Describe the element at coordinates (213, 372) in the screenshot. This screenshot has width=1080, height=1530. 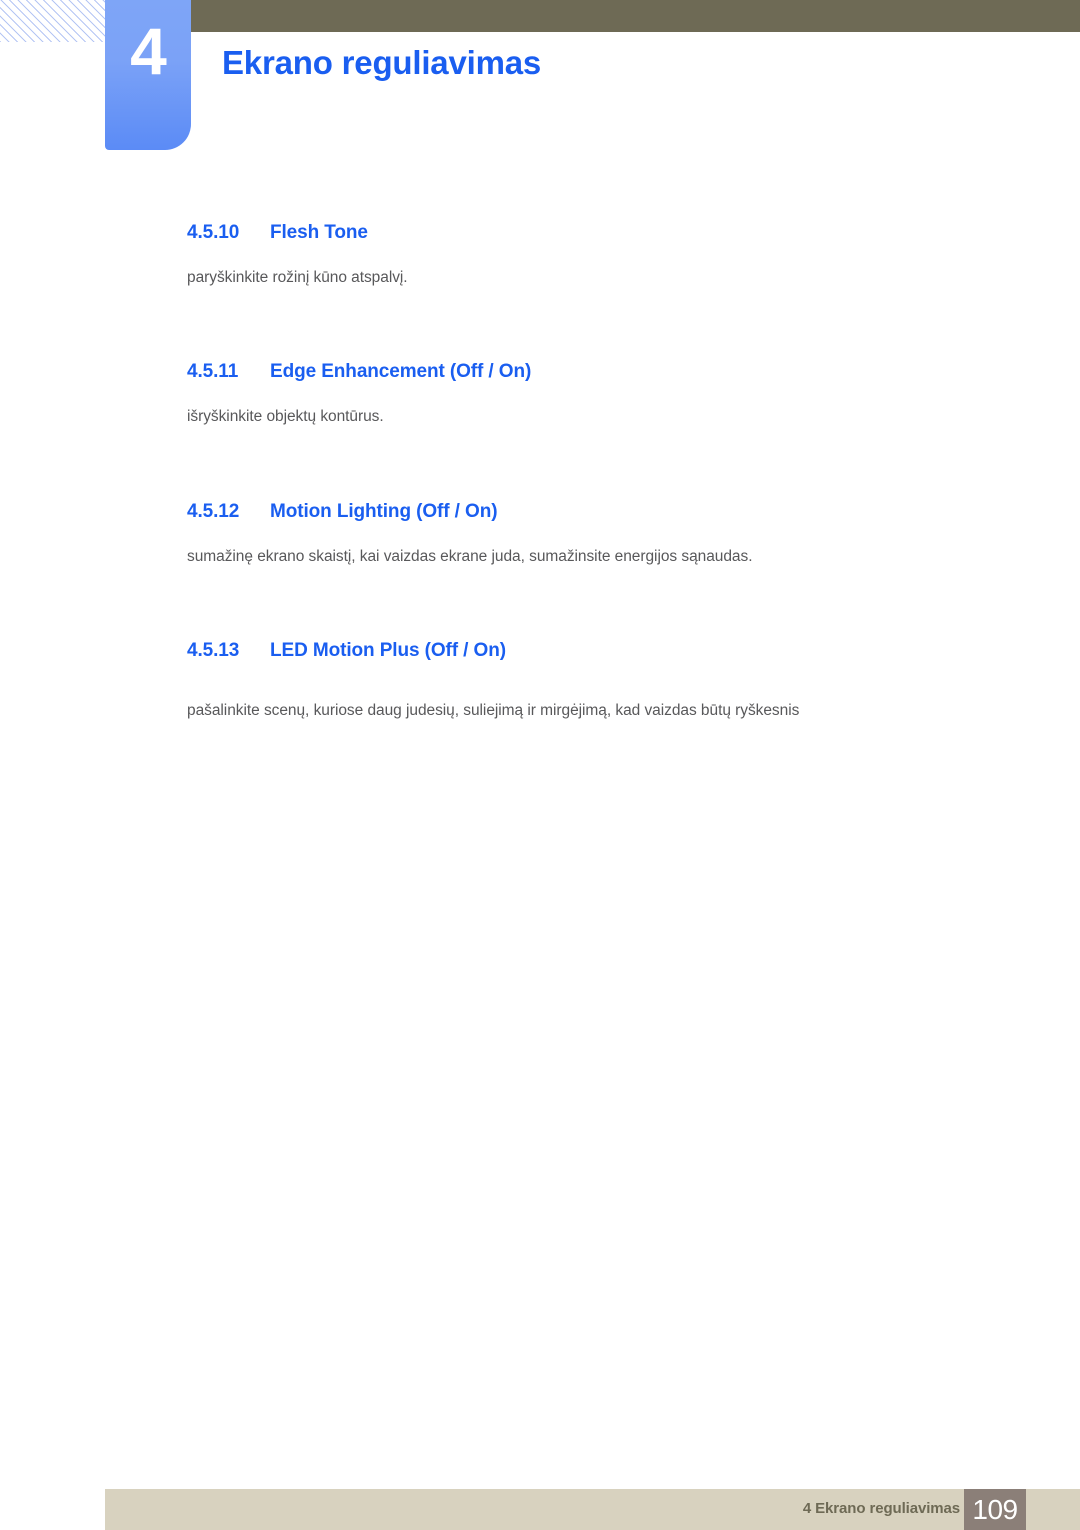
I see `section-number: 4.5.11` at that location.